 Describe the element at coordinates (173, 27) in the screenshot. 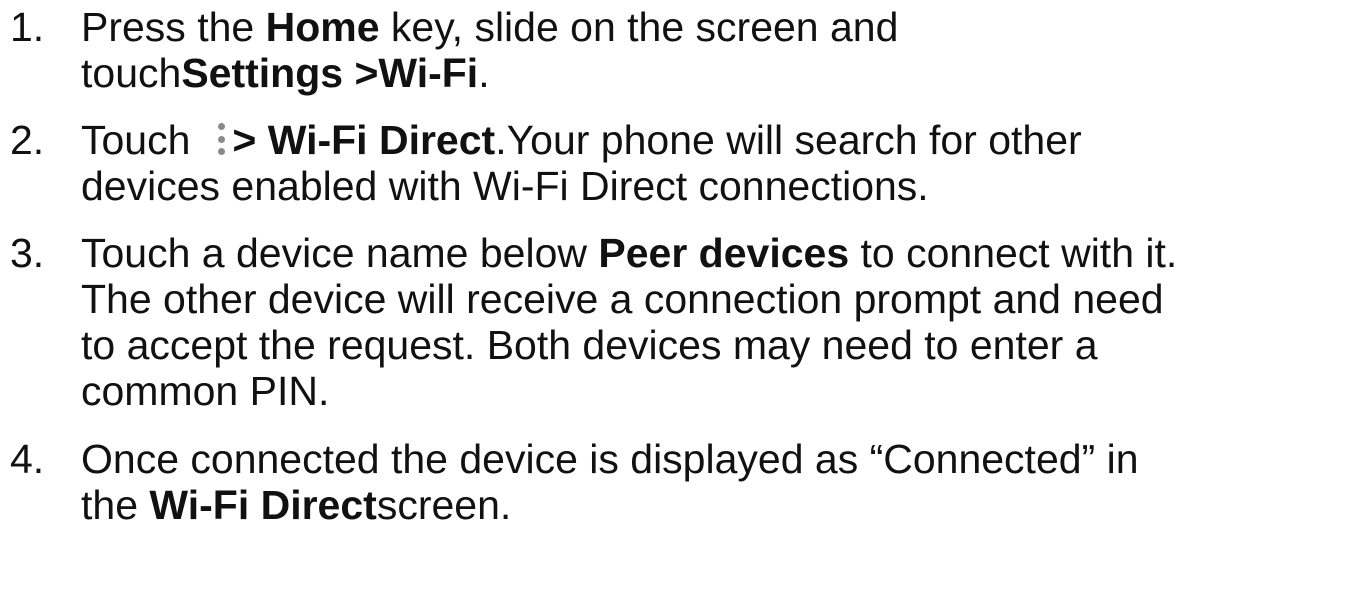

I see `text-run: Press the` at that location.